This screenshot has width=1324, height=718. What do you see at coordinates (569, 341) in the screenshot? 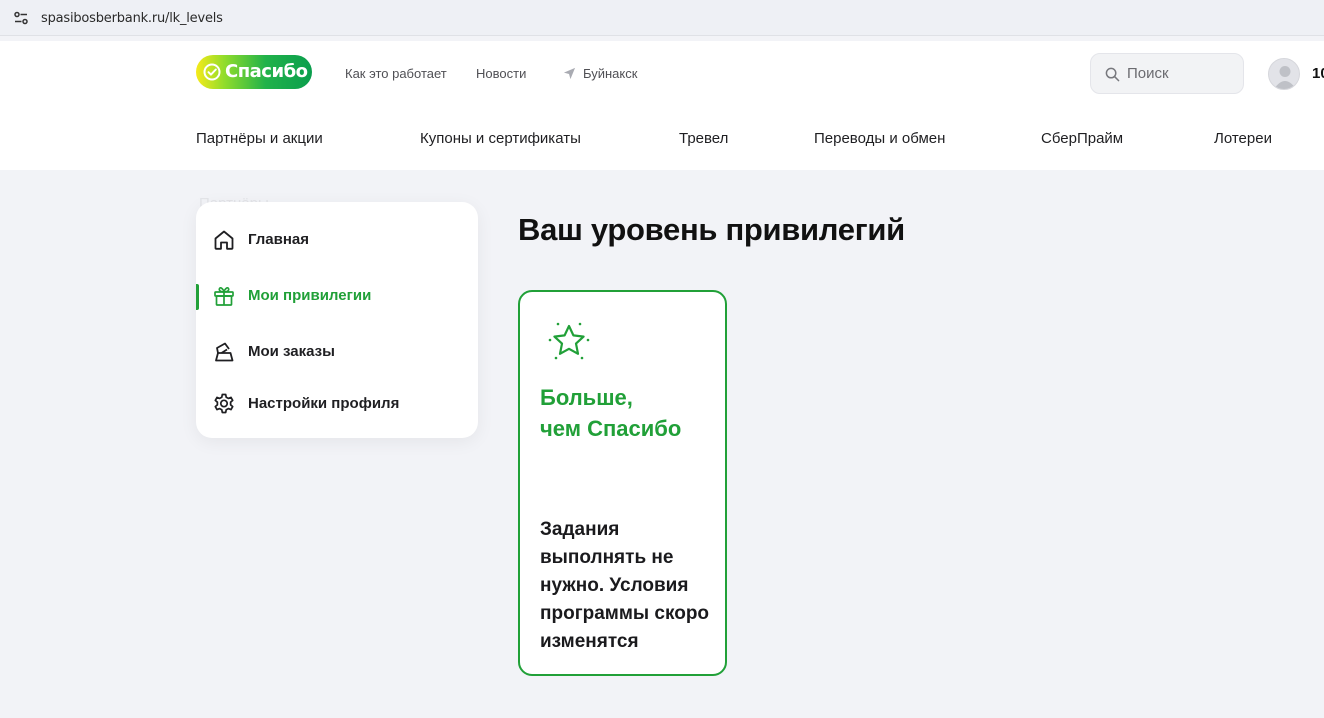
I see `star-icon` at bounding box center [569, 341].